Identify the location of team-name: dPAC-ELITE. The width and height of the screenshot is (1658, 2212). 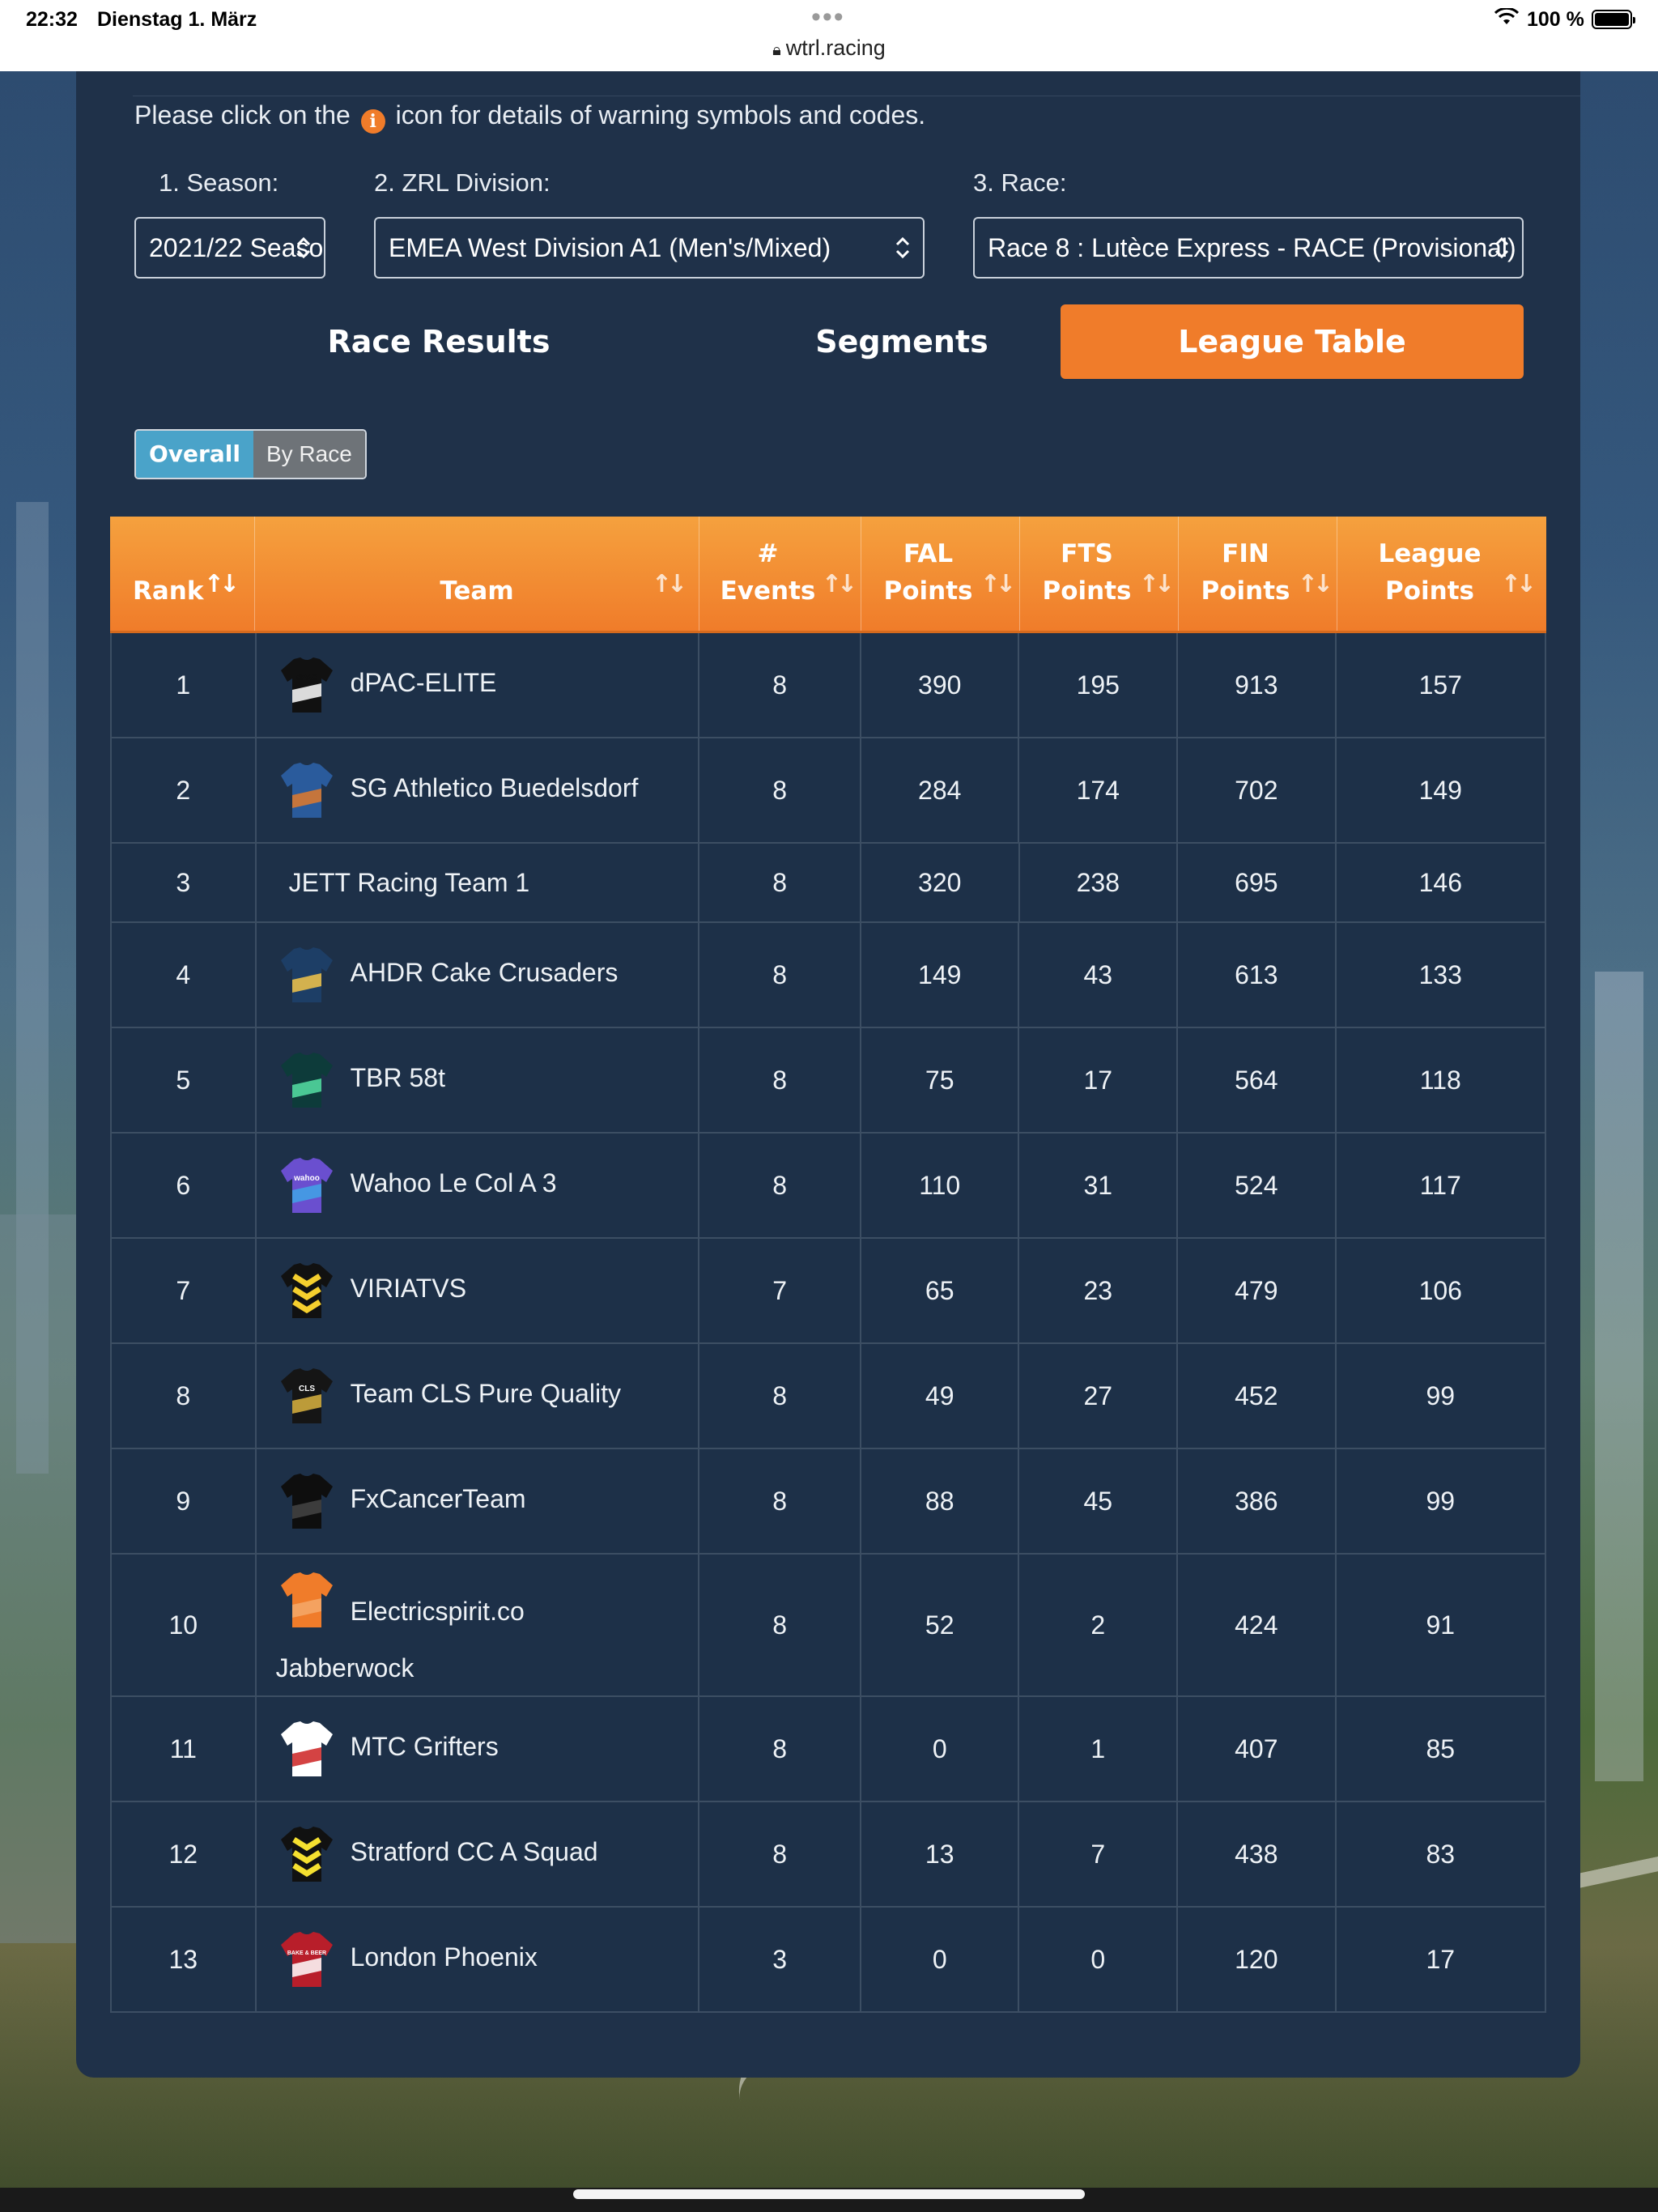
(424, 683).